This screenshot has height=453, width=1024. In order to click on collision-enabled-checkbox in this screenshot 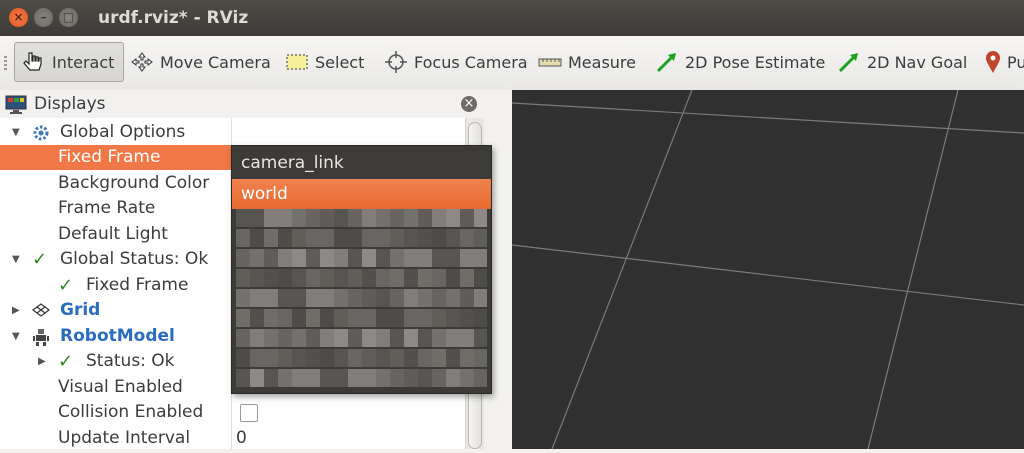, I will do `click(249, 413)`.